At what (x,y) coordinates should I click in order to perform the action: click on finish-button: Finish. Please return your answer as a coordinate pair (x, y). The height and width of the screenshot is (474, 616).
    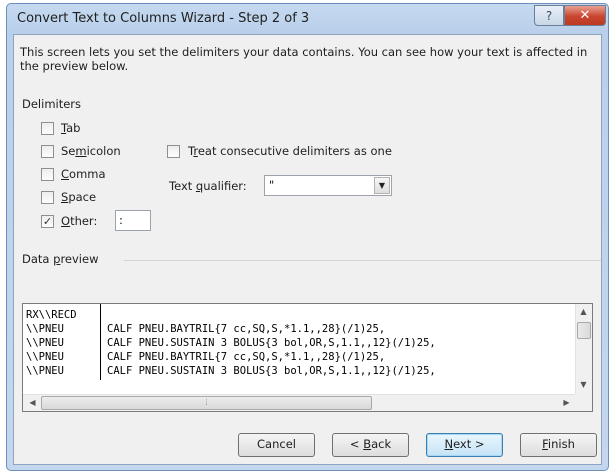
    Looking at the image, I should click on (558, 445).